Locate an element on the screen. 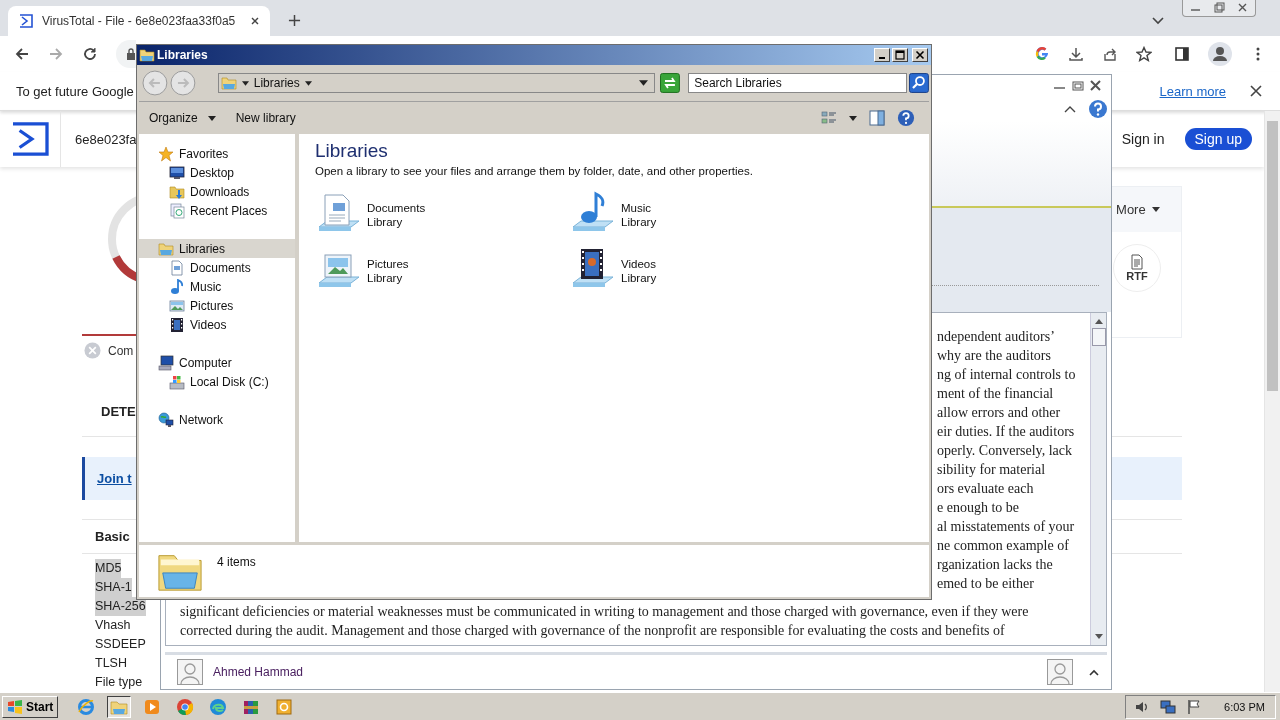  document-text-line: rganization lacks the is located at coordinates (995, 565).